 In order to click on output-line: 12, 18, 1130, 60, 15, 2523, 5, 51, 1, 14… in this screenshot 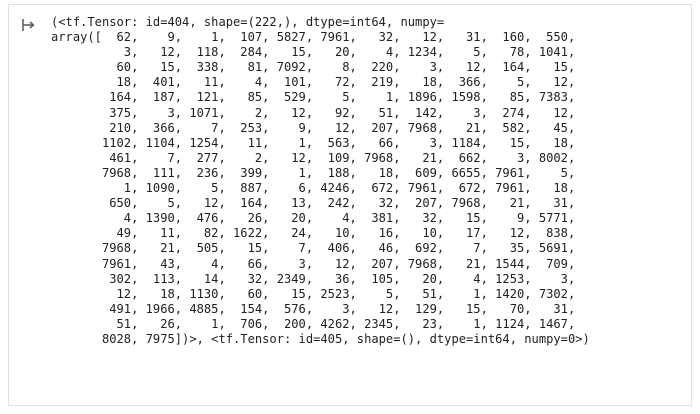, I will do `click(313, 293)`.